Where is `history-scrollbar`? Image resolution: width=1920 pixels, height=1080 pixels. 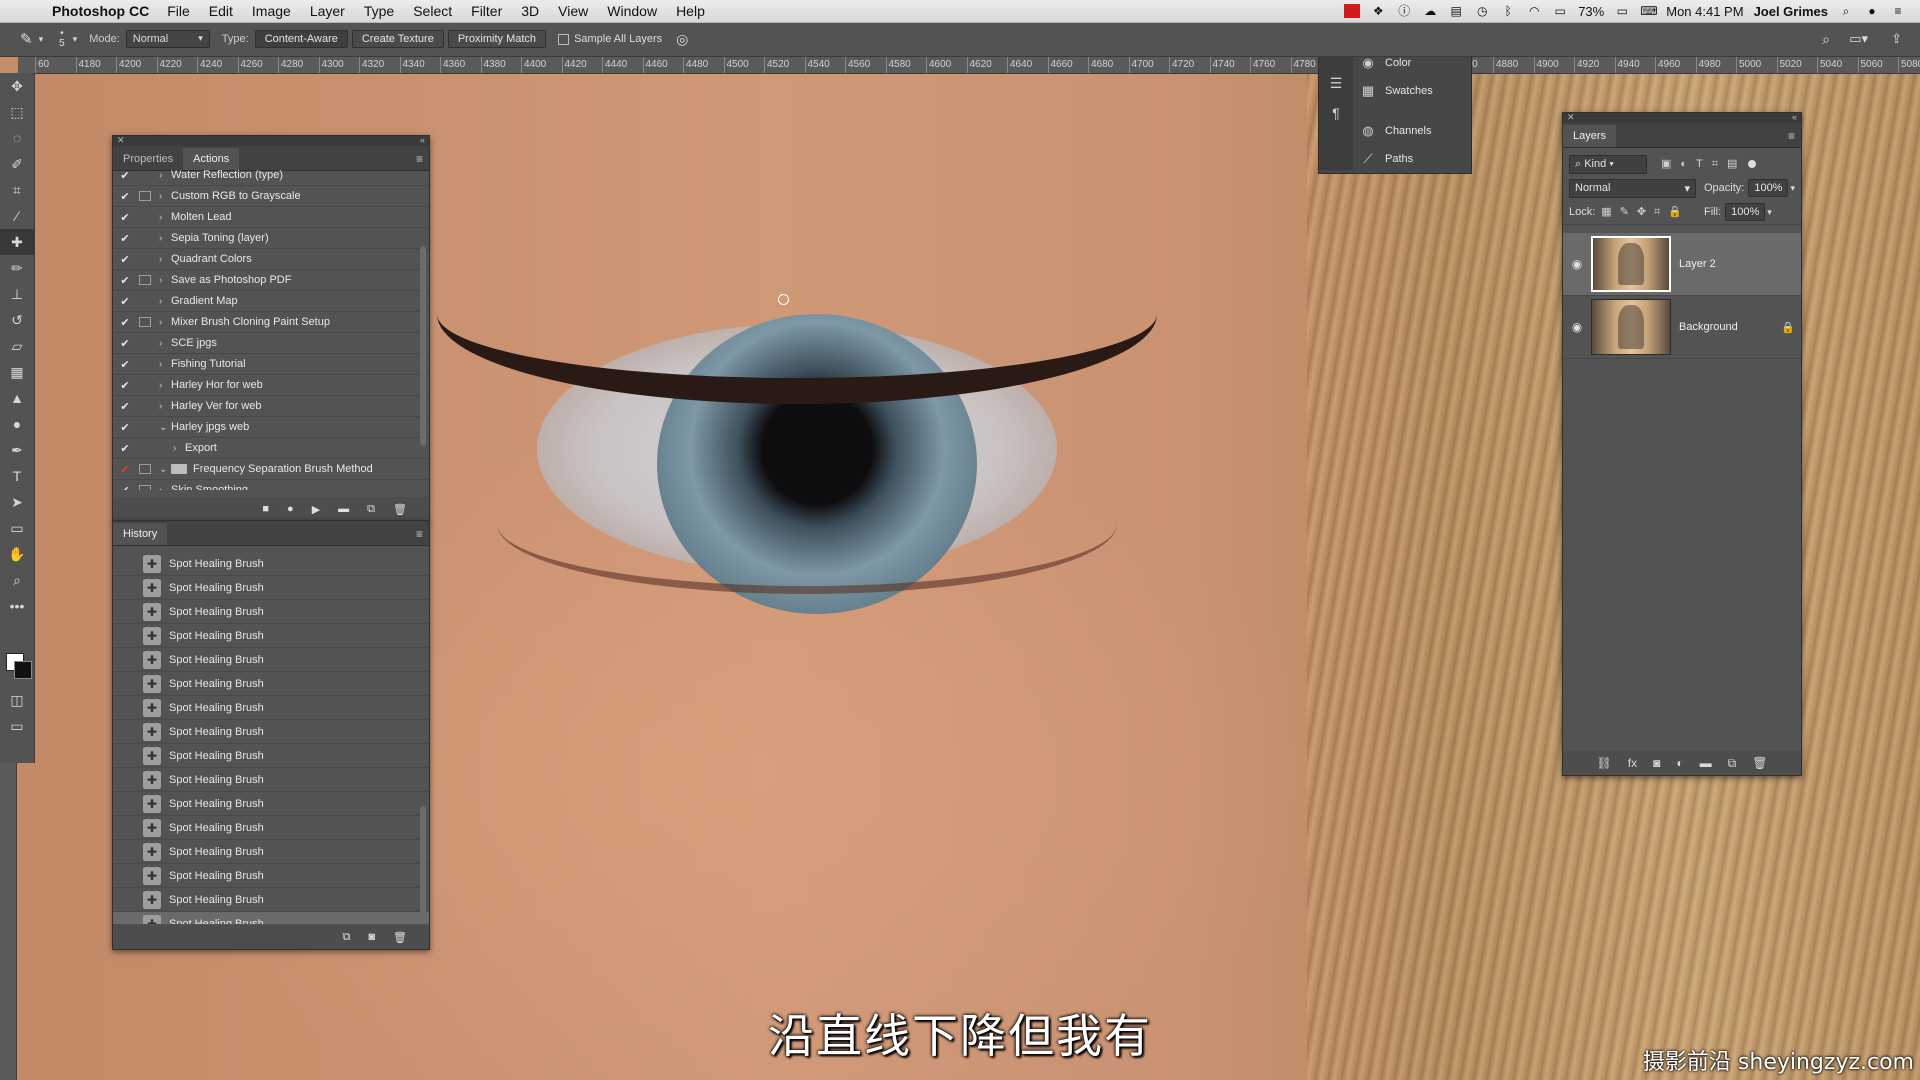
history-scrollbar is located at coordinates (423, 861).